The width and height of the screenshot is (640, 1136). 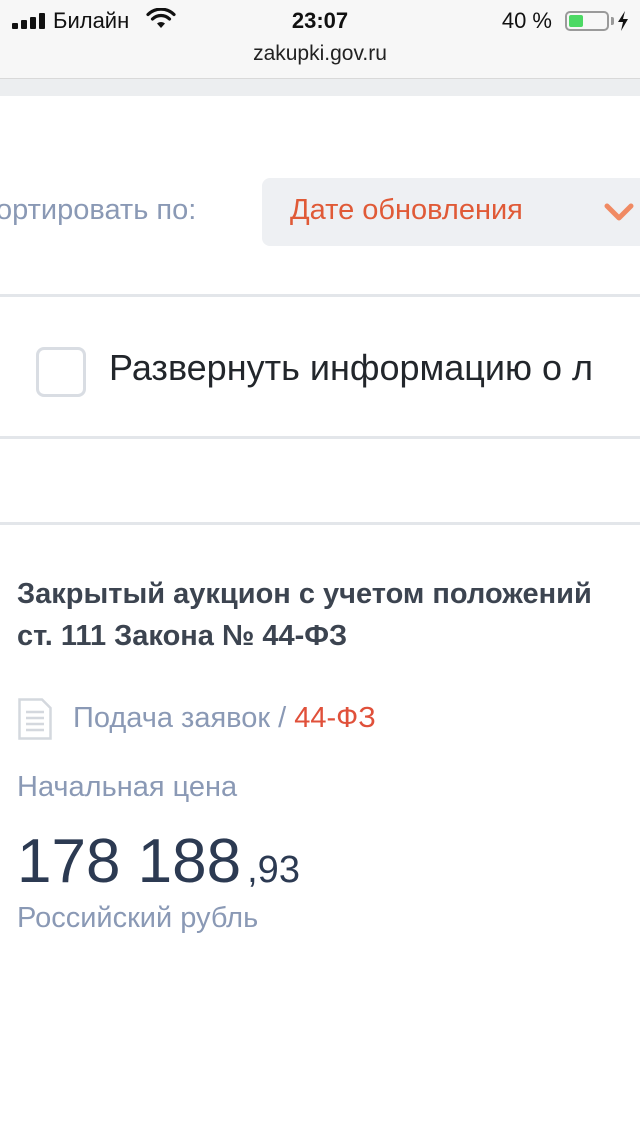 I want to click on initial-price: 178 188,93, so click(x=158, y=861).